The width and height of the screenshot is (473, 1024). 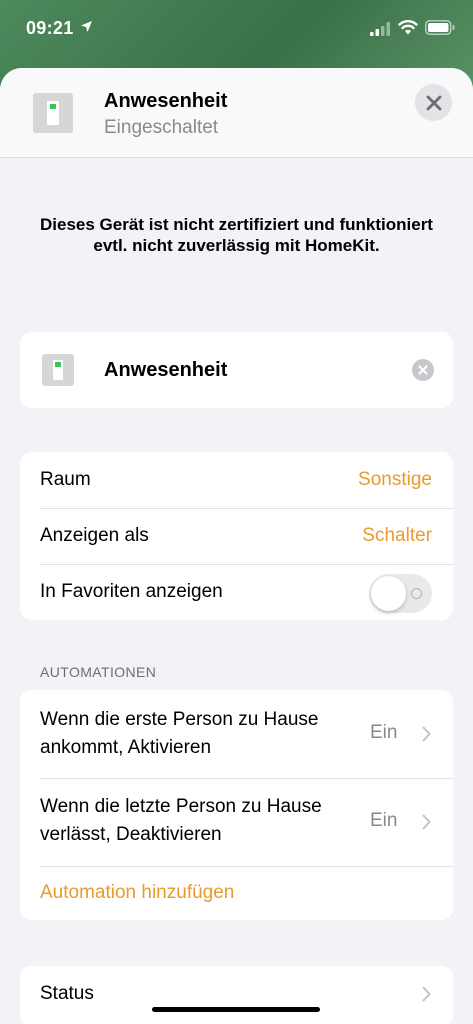 I want to click on accessory-title: Anwesenheit, so click(x=166, y=101).